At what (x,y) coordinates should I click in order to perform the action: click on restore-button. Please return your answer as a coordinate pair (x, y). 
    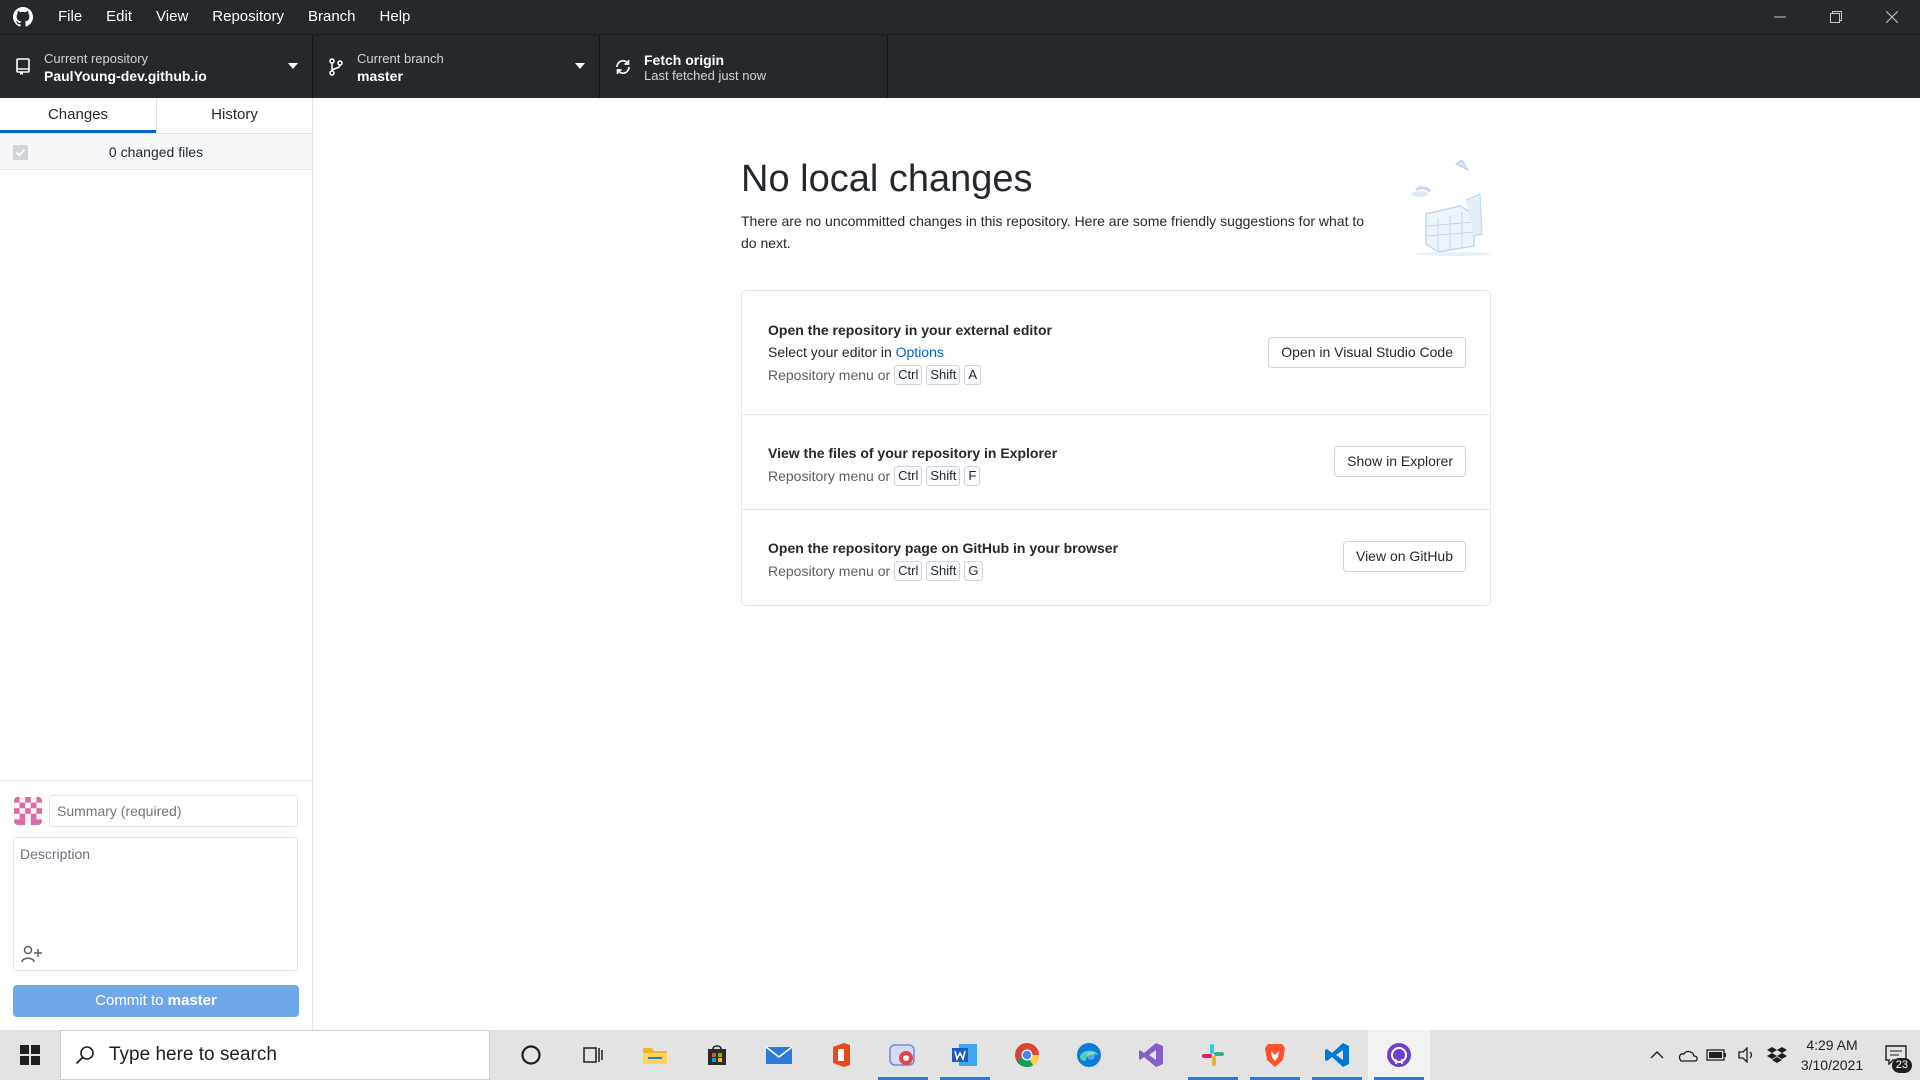
    Looking at the image, I should click on (1836, 17).